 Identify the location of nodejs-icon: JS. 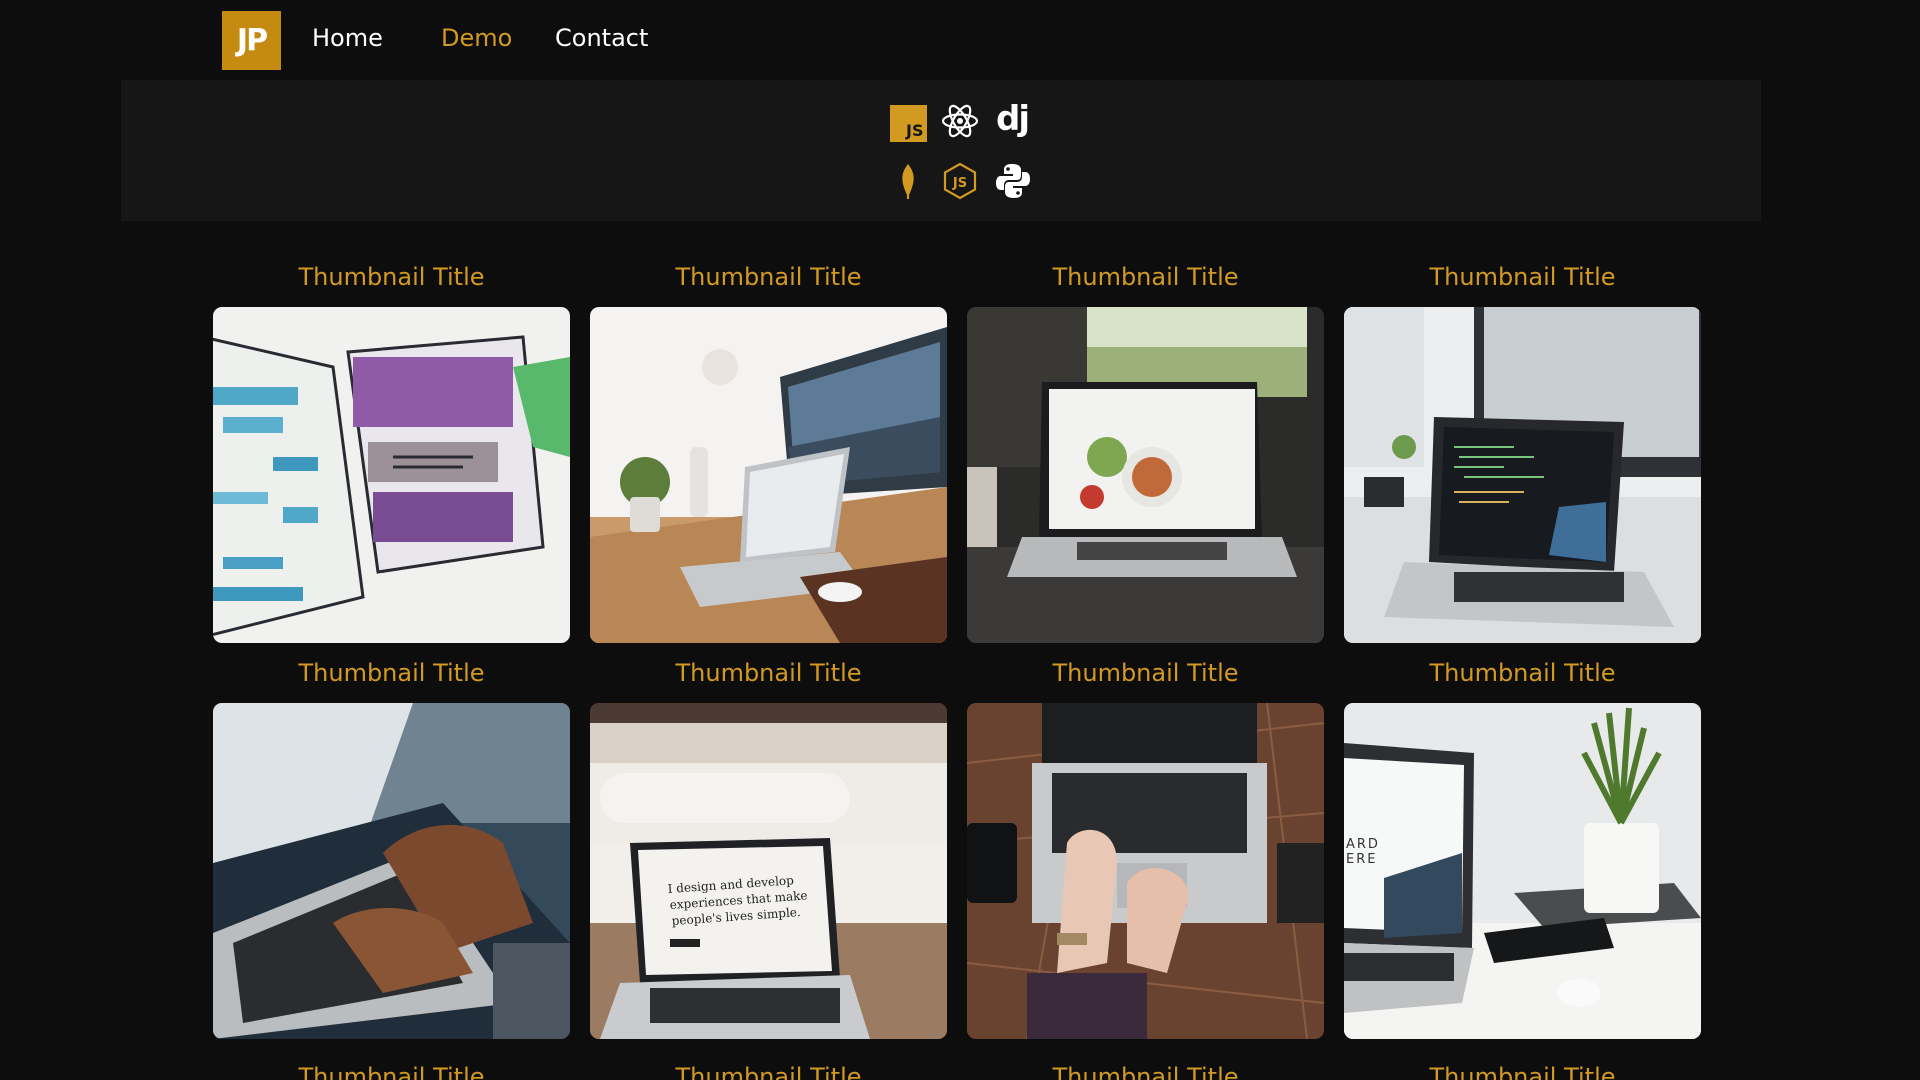
(960, 181).